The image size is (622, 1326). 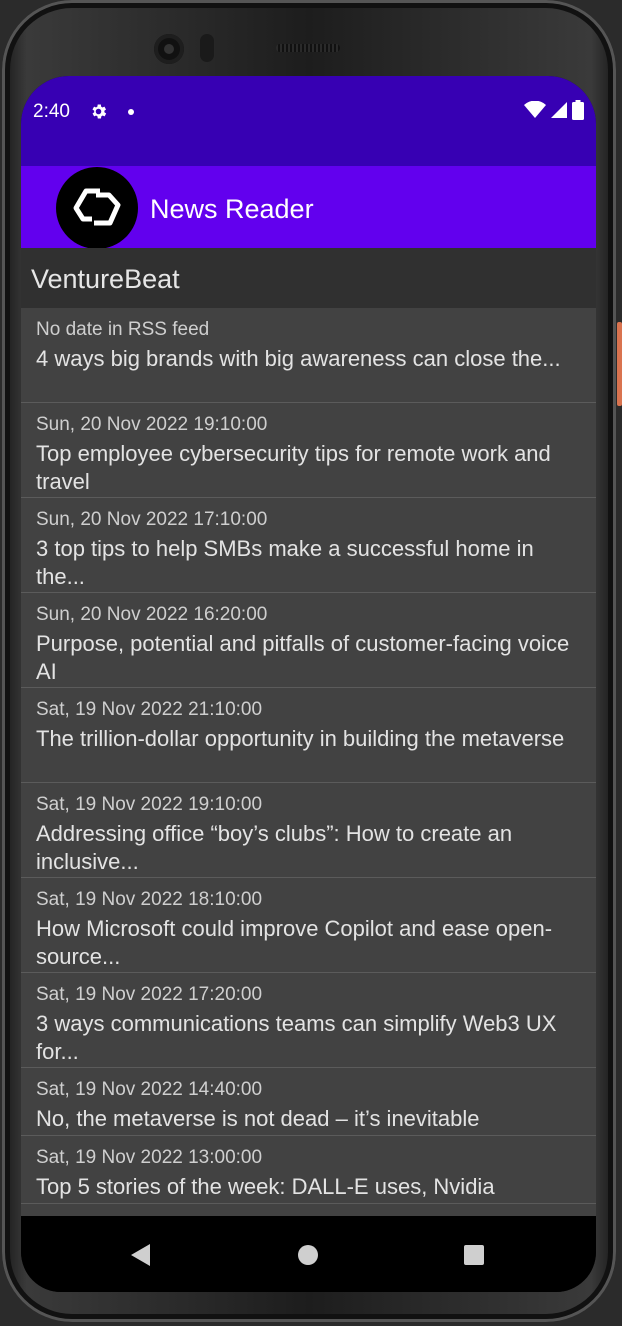 What do you see at coordinates (51, 111) in the screenshot?
I see `status-time: 2:40` at bounding box center [51, 111].